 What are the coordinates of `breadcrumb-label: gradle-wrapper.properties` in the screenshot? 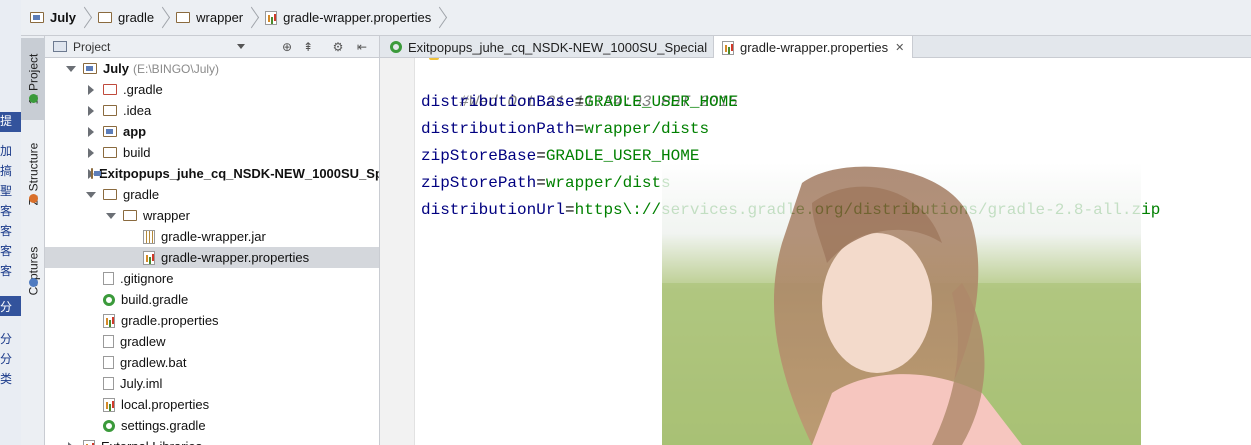 It's located at (357, 17).